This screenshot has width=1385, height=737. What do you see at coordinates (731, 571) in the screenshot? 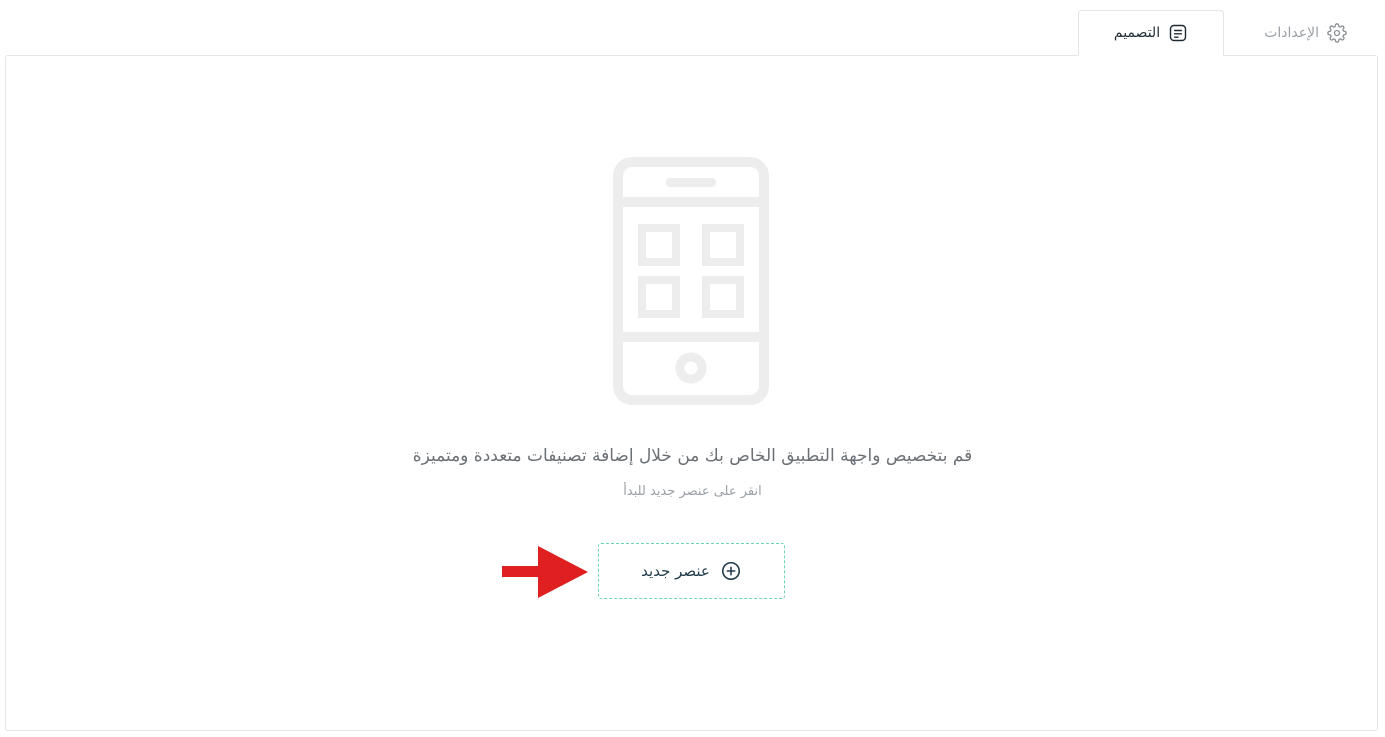
I see `plus-circle-icon` at bounding box center [731, 571].